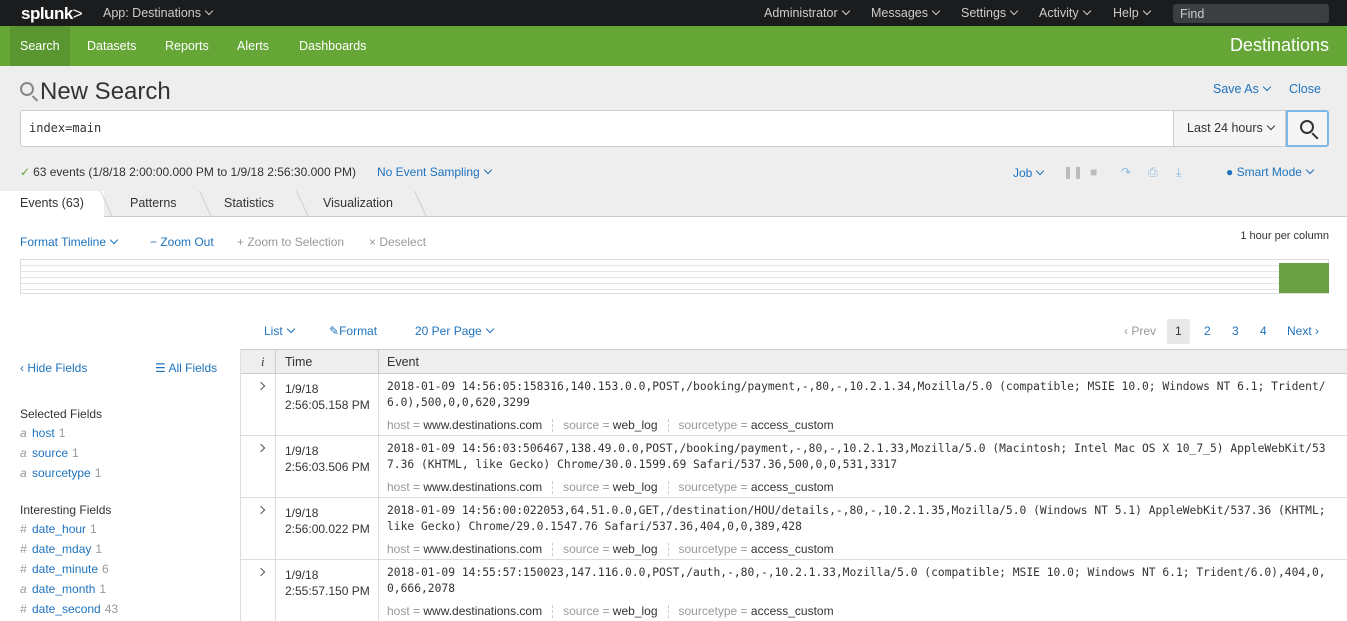 This screenshot has width=1347, height=621. What do you see at coordinates (160, 368) in the screenshot?
I see `list-icon: ☰` at bounding box center [160, 368].